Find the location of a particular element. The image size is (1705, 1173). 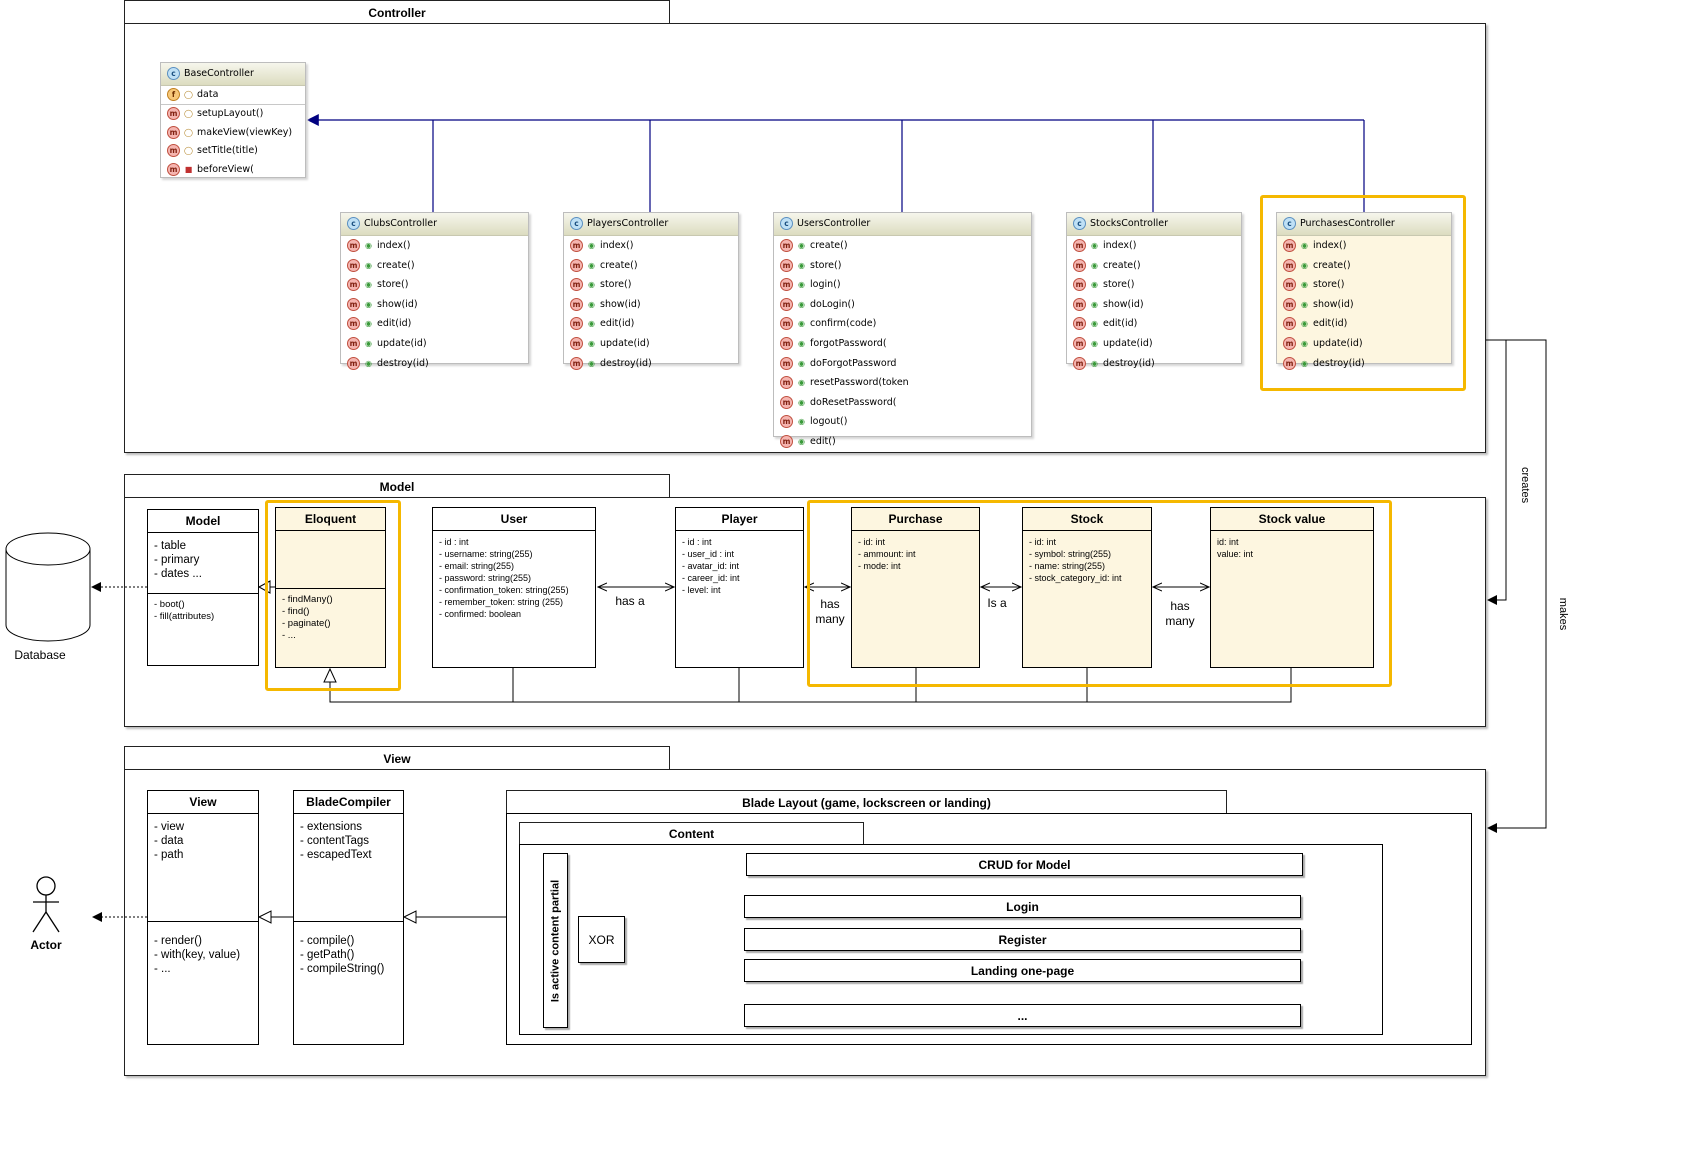

class-name: PlayersController is located at coordinates (628, 223).